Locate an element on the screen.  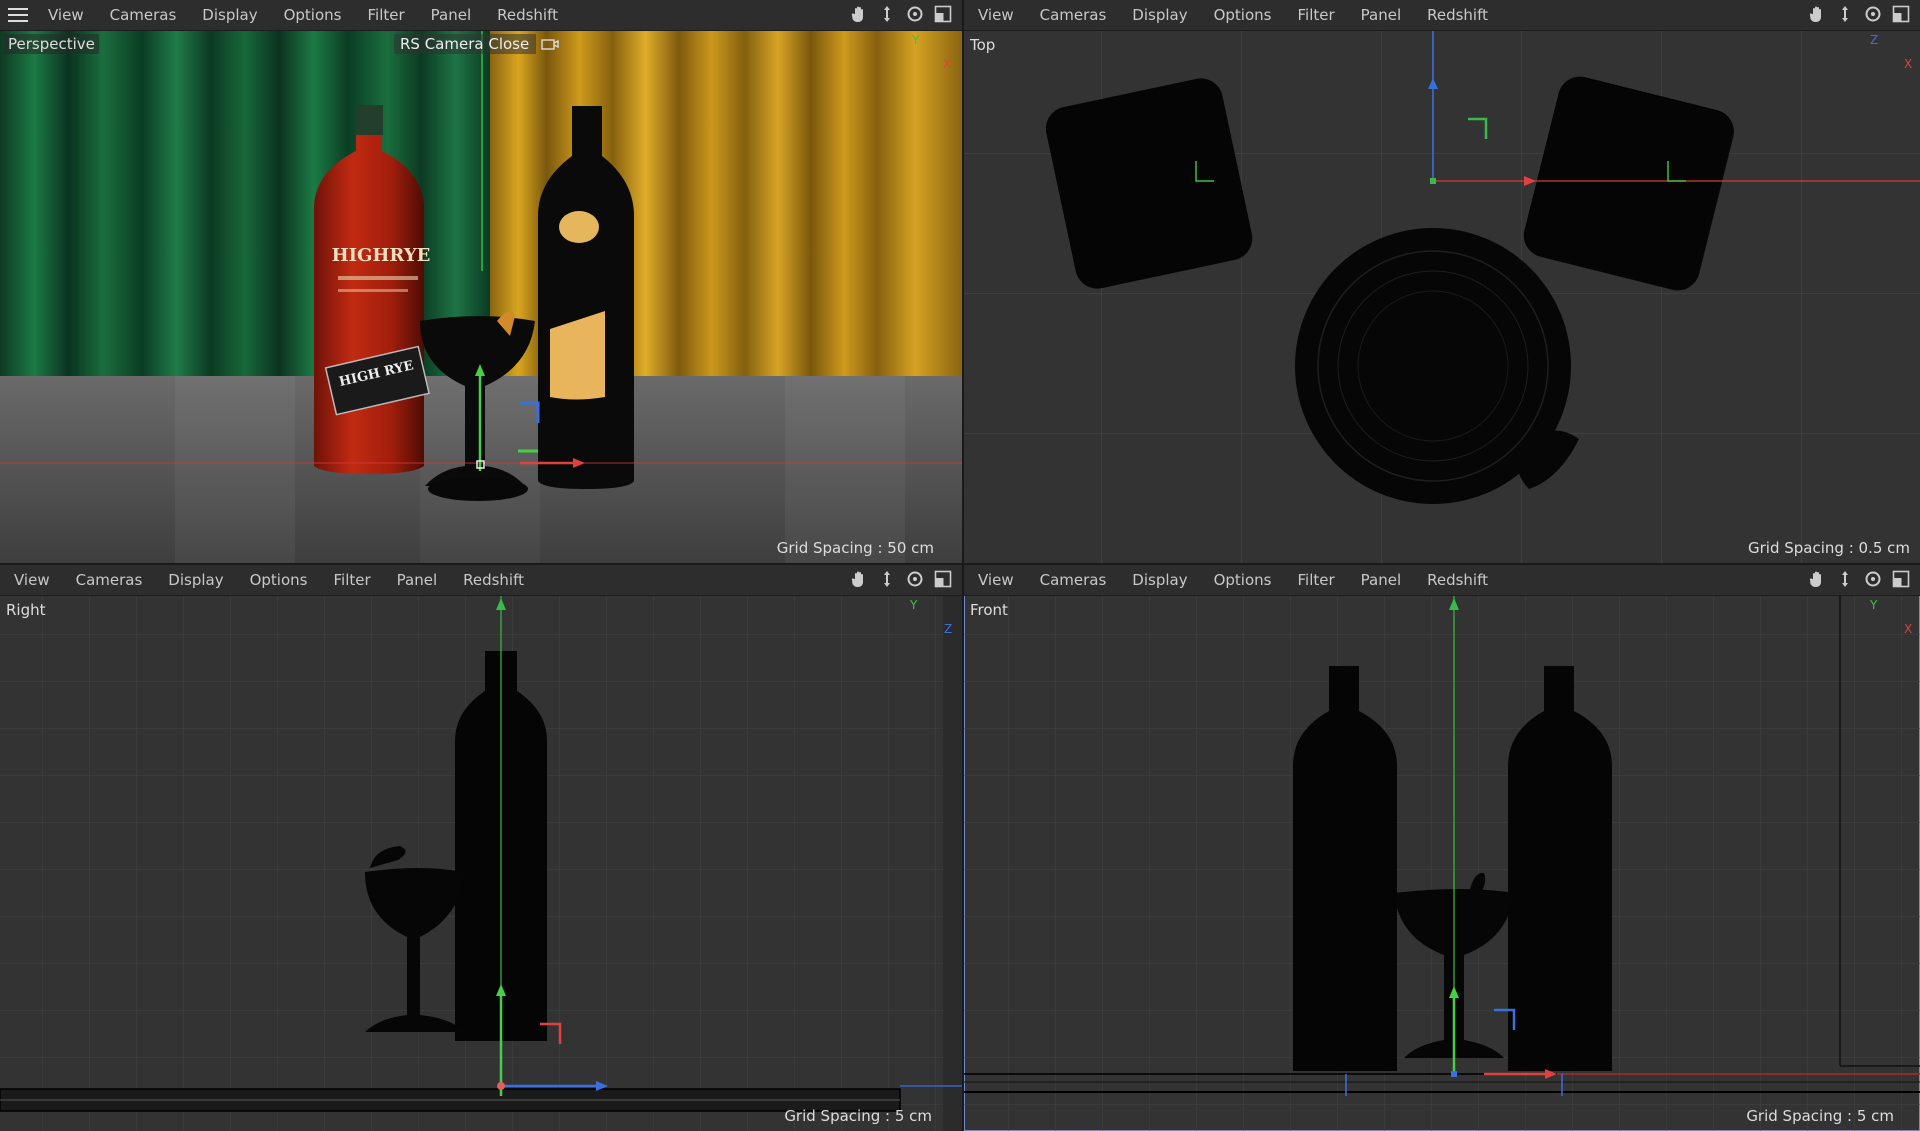
viewport-name: Right is located at coordinates (26, 610).